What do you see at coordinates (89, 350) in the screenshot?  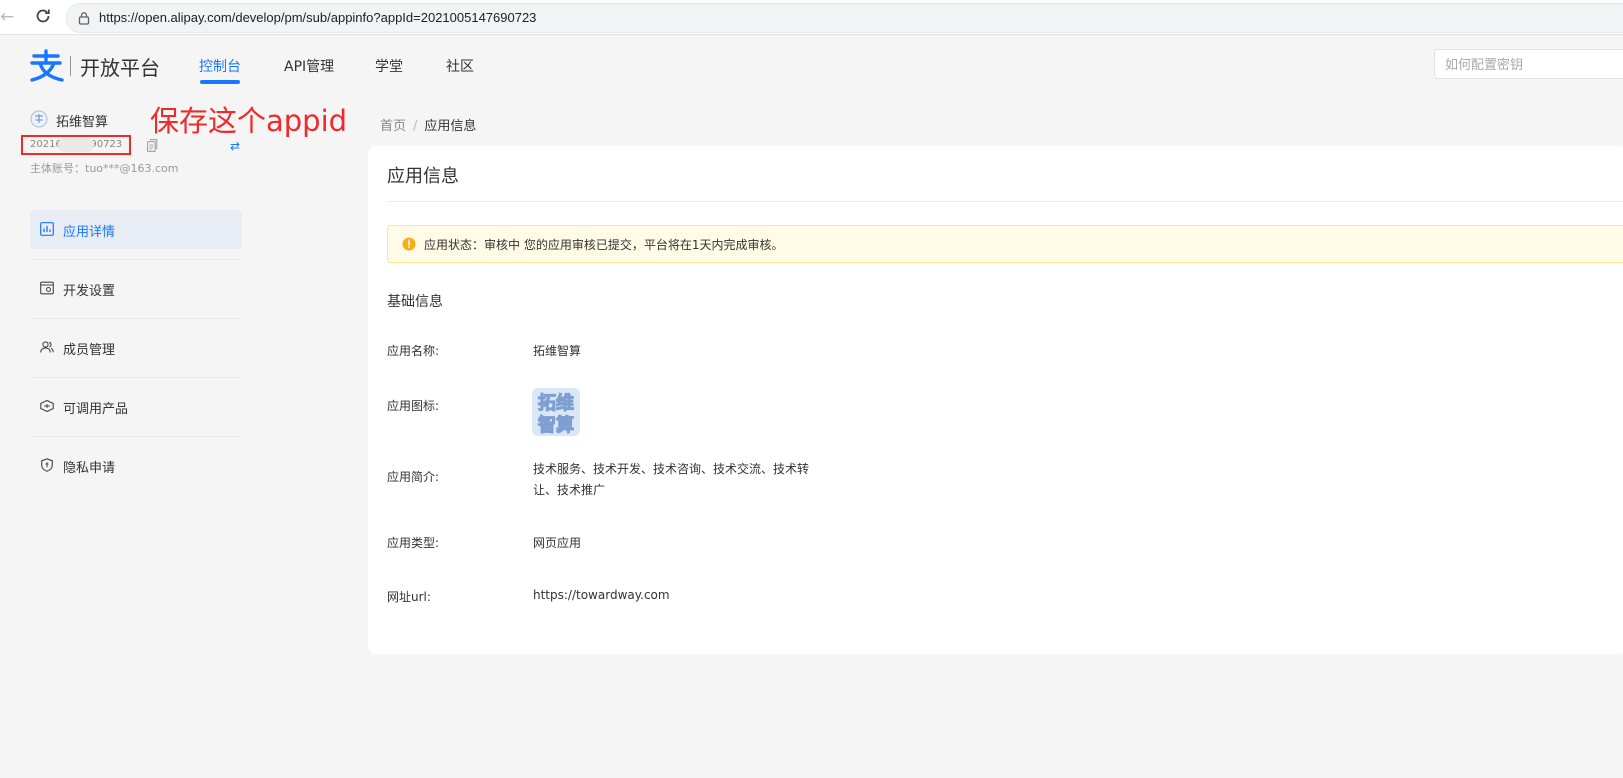 I see `sidebar-item-label: 成员管理` at bounding box center [89, 350].